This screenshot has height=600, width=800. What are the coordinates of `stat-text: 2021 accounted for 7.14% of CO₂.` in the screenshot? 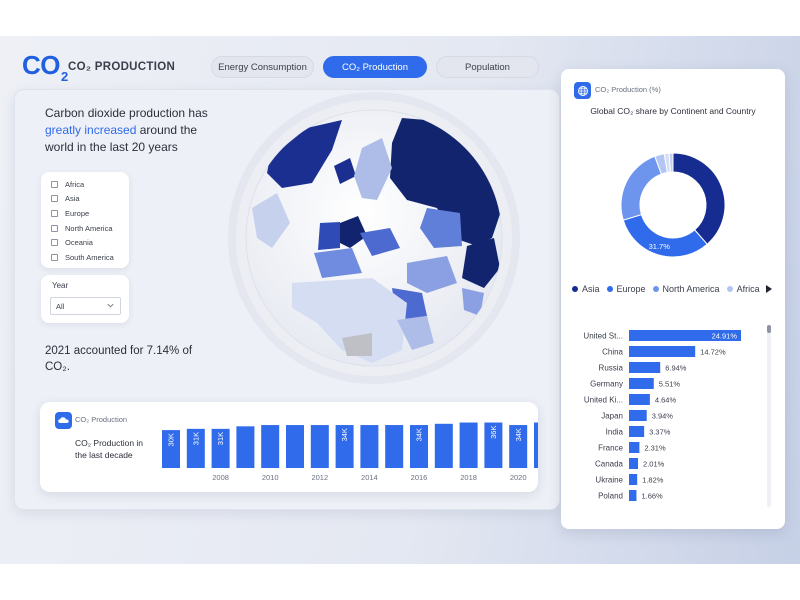 It's located at (119, 359).